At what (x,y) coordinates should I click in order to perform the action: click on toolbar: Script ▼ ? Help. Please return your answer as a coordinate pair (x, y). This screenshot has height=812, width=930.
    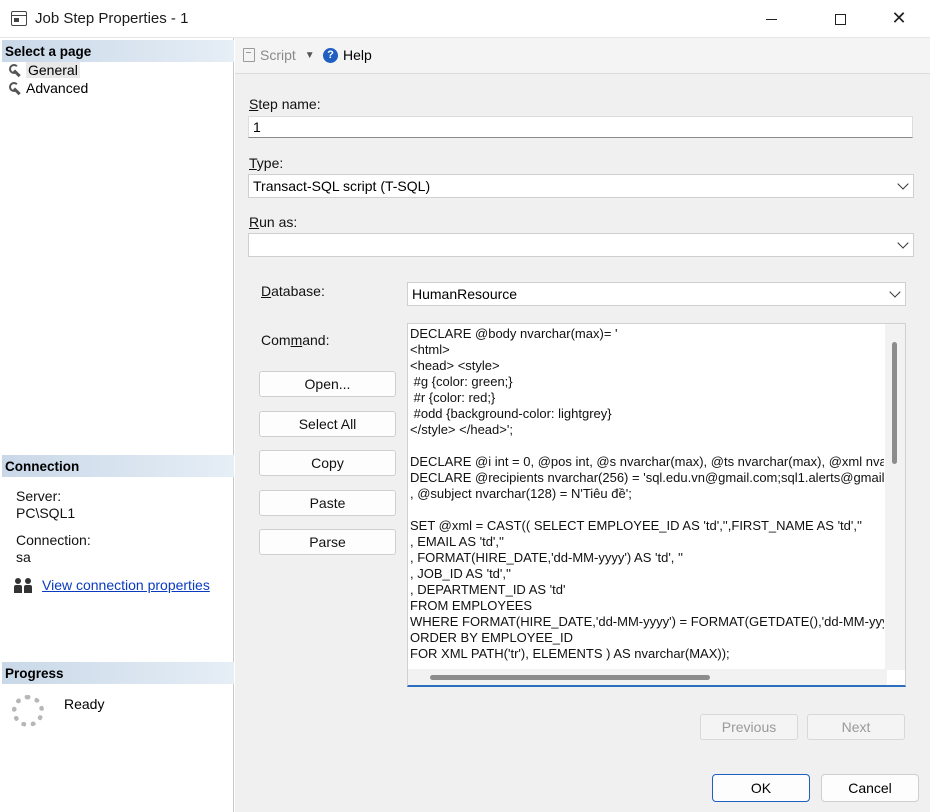
    Looking at the image, I should click on (582, 56).